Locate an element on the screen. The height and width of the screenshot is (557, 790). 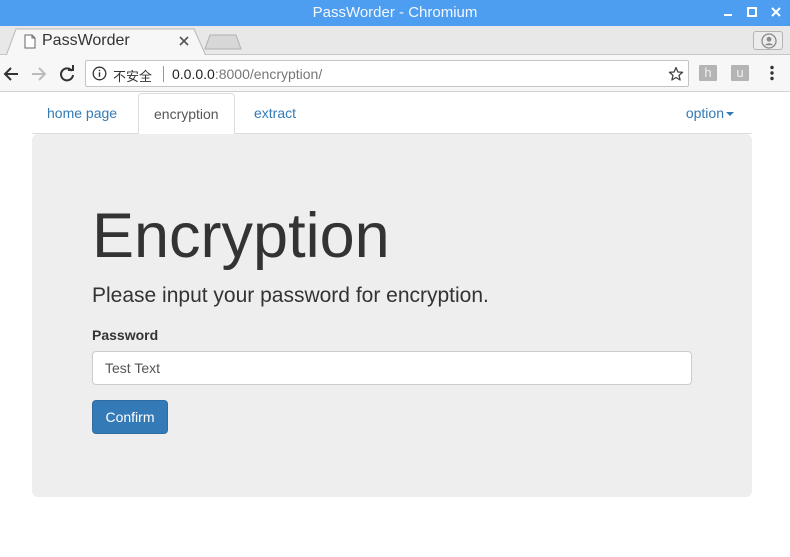
option-label: option is located at coordinates (704, 113).